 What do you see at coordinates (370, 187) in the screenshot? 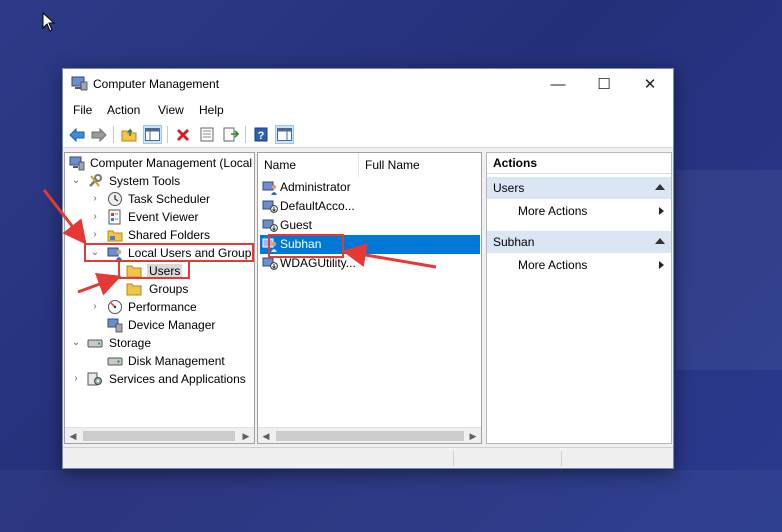
I see `list-item: Administrator` at bounding box center [370, 187].